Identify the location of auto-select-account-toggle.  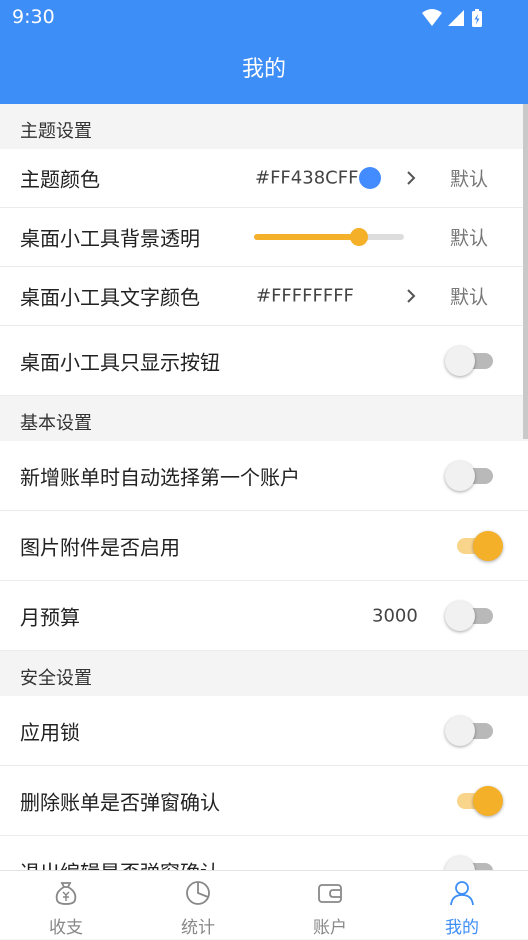
(475, 476).